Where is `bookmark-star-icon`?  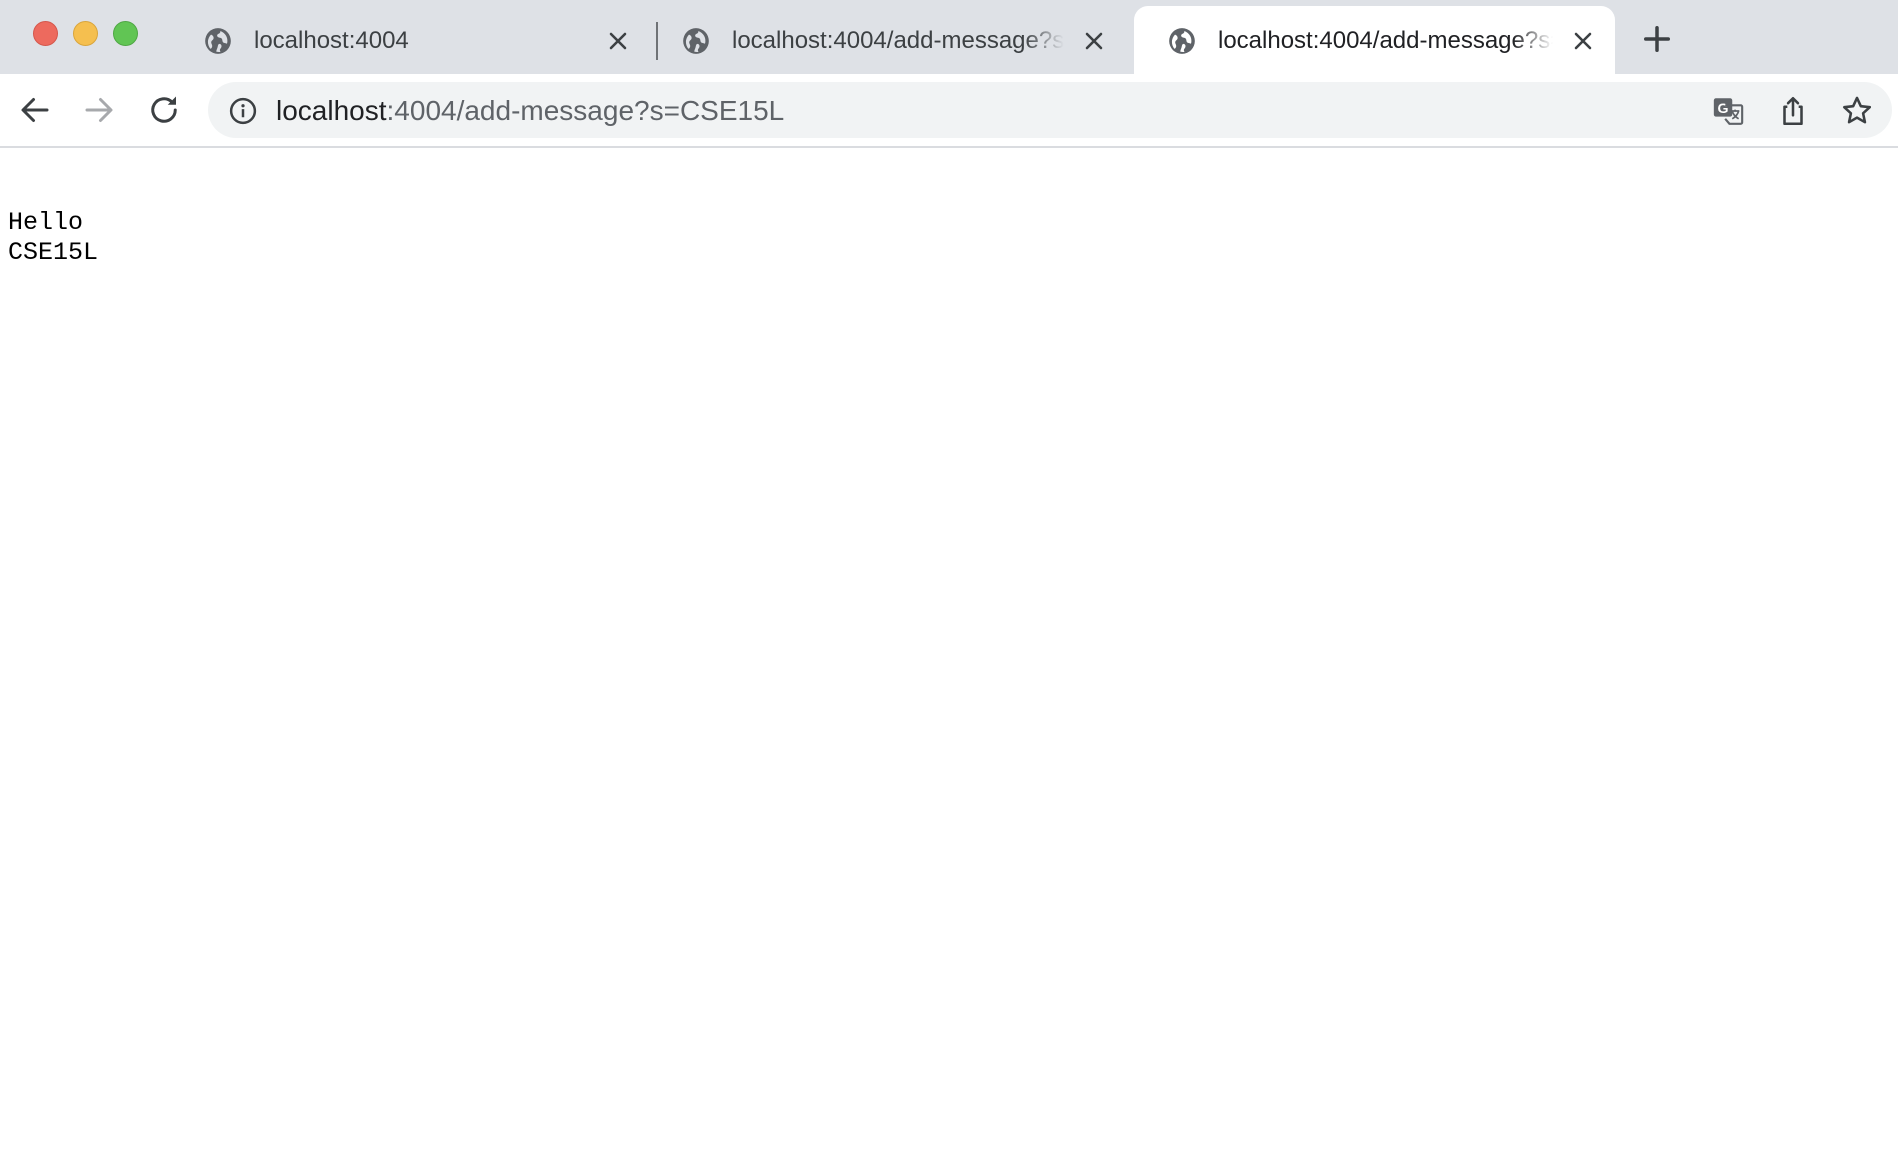 bookmark-star-icon is located at coordinates (1857, 111).